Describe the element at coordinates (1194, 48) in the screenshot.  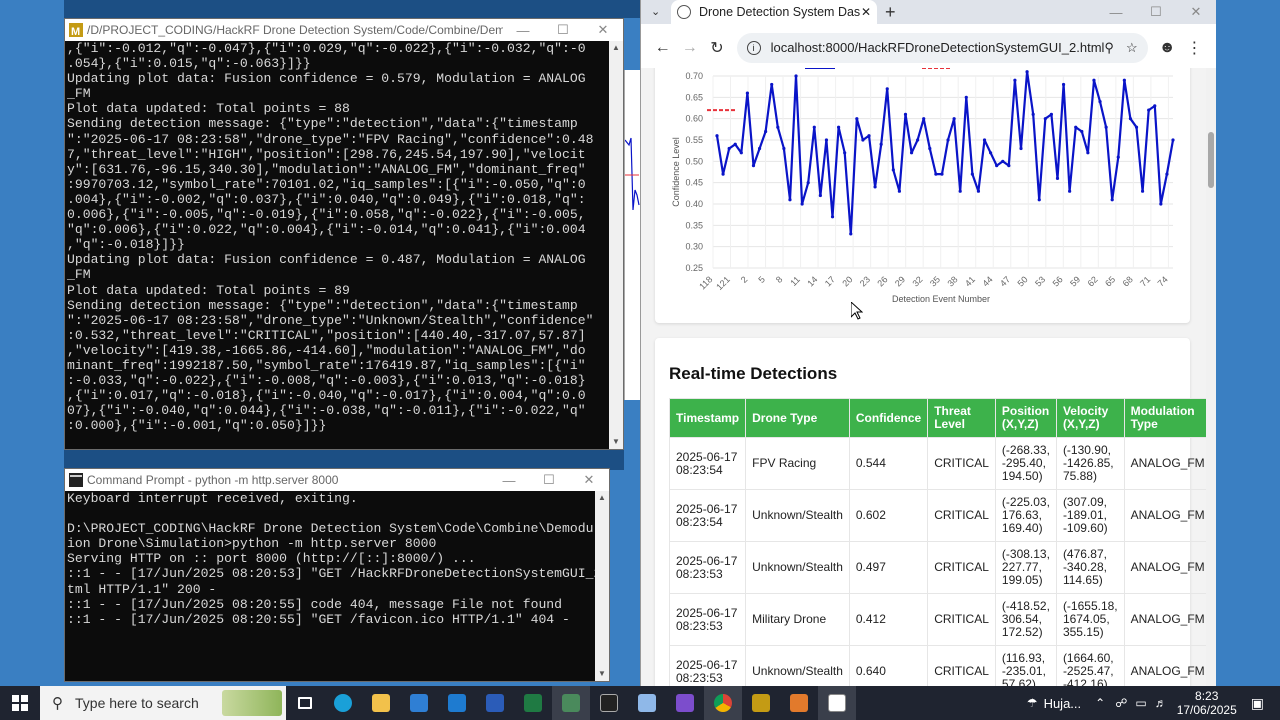
I see `menu-icon: ⋮` at that location.